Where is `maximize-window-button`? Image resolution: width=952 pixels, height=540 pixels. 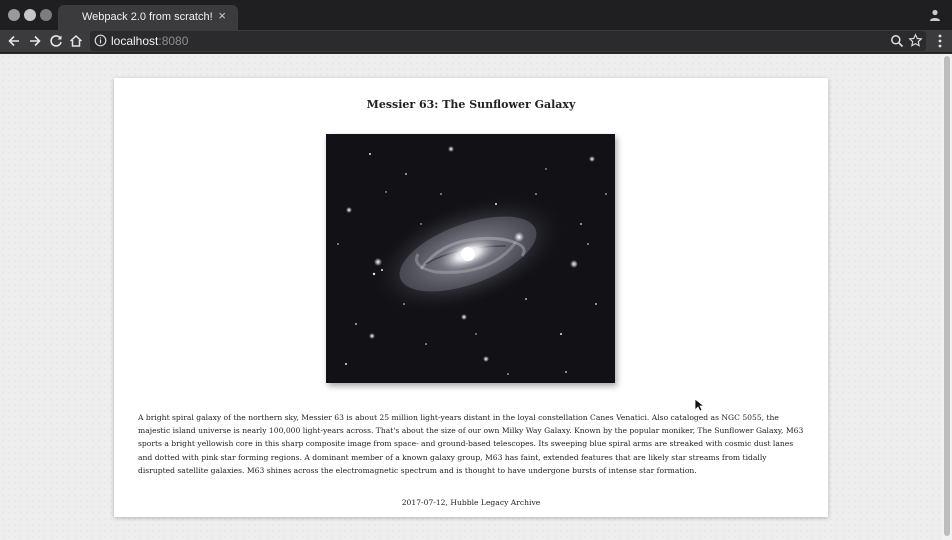
maximize-window-button is located at coordinates (46, 15).